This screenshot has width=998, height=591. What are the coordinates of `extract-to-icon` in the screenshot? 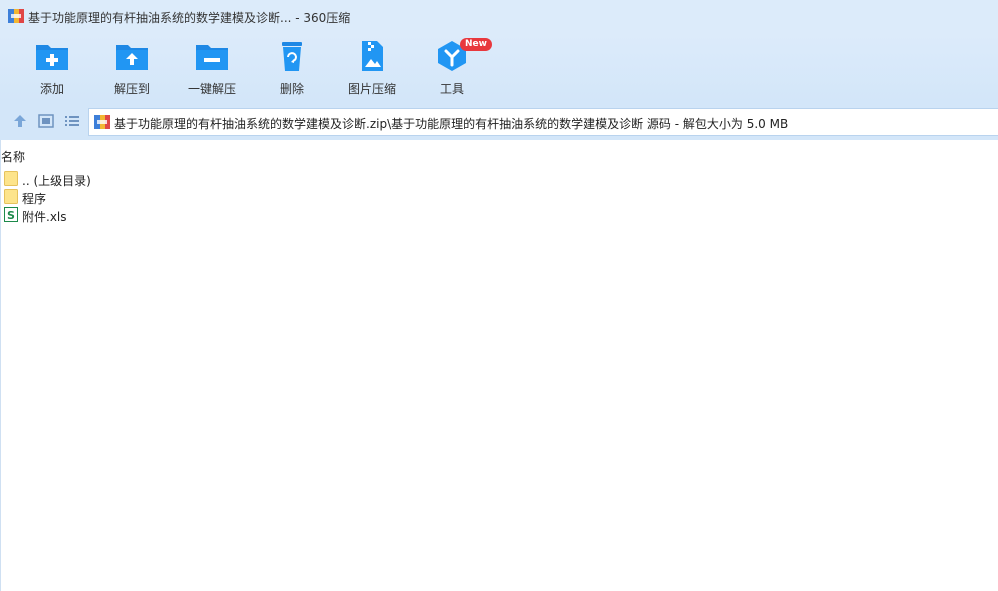 It's located at (132, 57).